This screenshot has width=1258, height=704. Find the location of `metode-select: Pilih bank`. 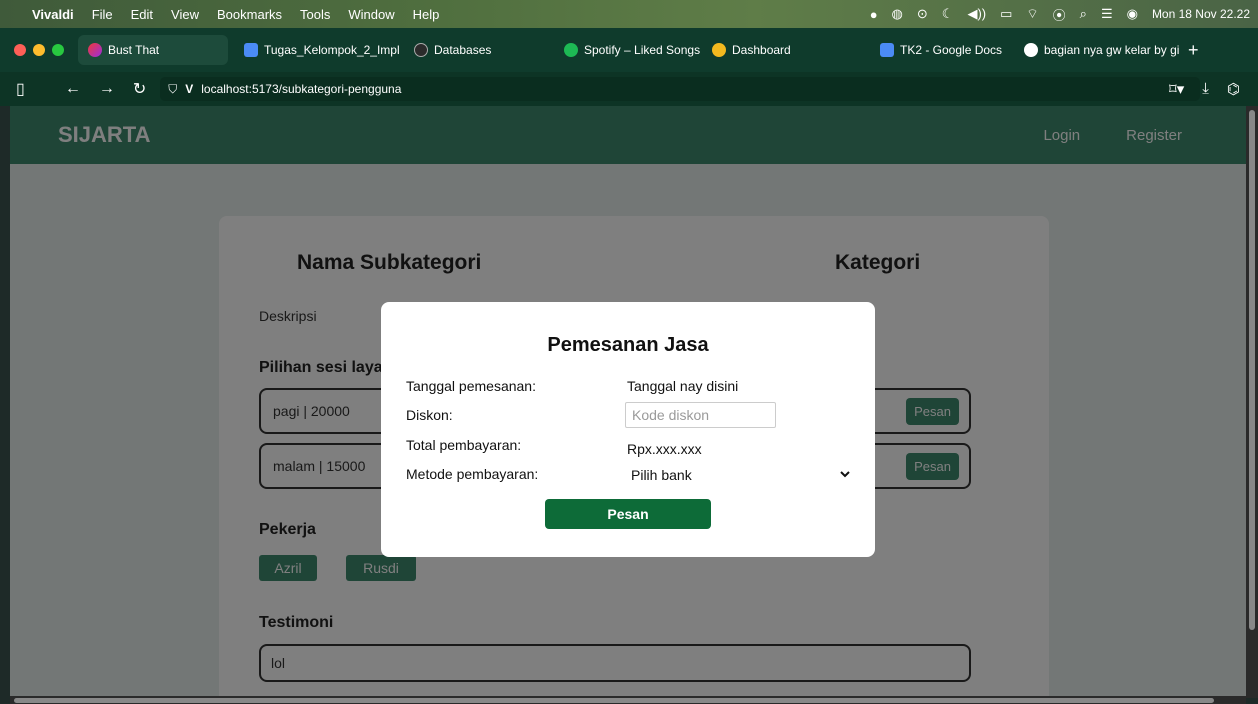

metode-select: Pilih bank is located at coordinates (738, 475).